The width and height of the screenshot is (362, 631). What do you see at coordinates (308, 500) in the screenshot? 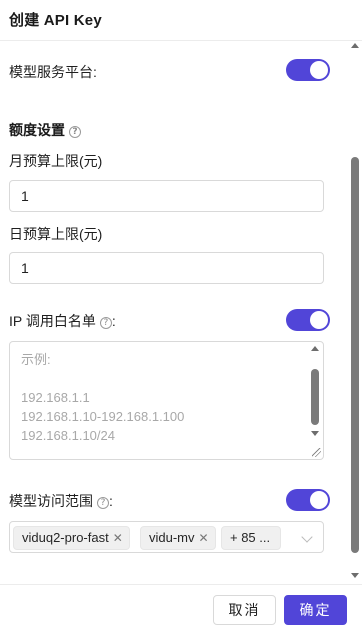
I see `model-scope-toggle` at bounding box center [308, 500].